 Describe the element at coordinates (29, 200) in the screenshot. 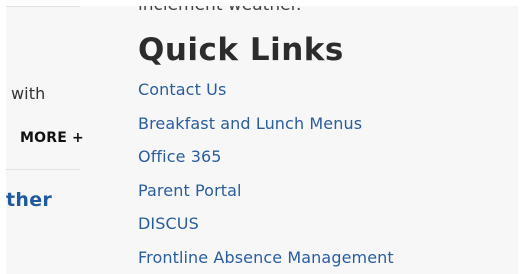

I see `news-heading-fragment: ther` at that location.